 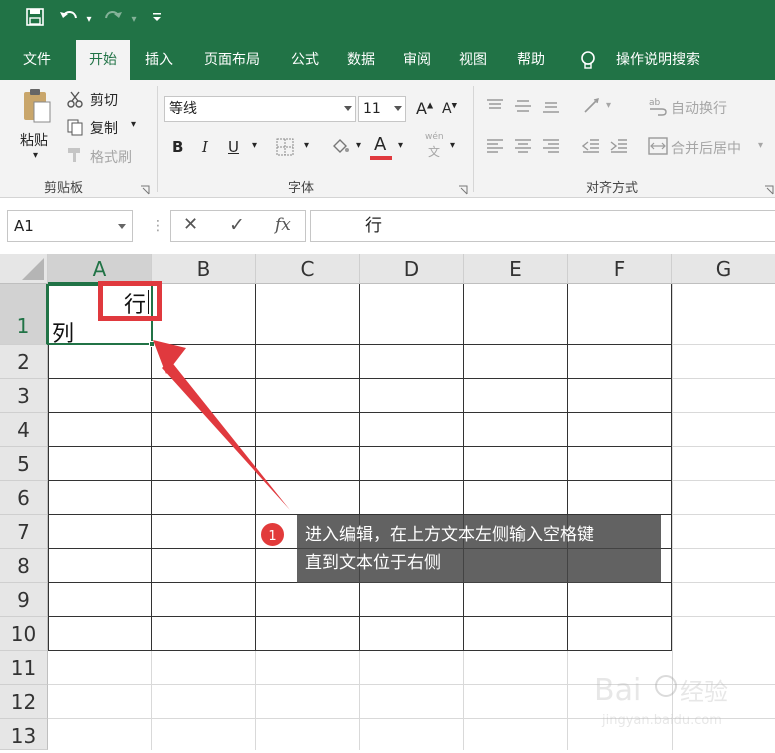 I want to click on row-header-8: 8, so click(x=24, y=566).